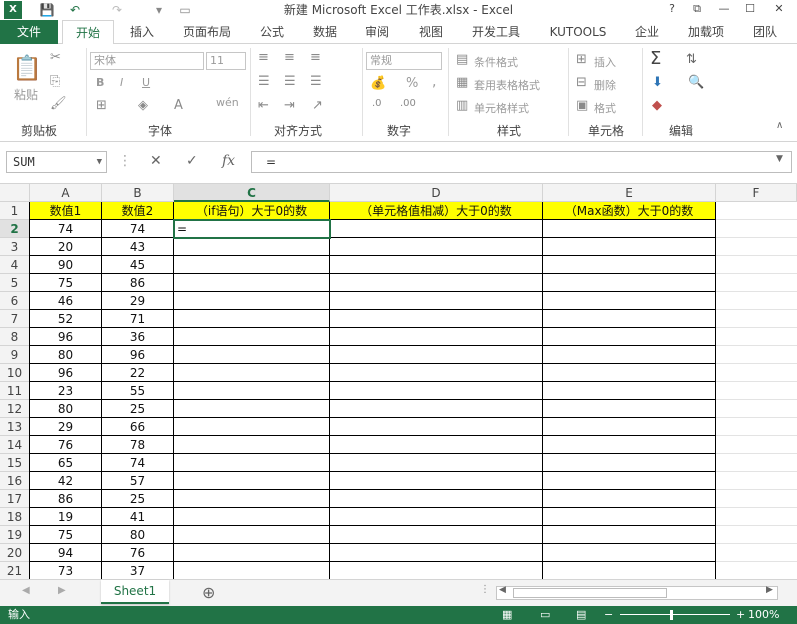 The height and width of the screenshot is (624, 797). I want to click on scroll-right-icon: ▶, so click(769, 590).